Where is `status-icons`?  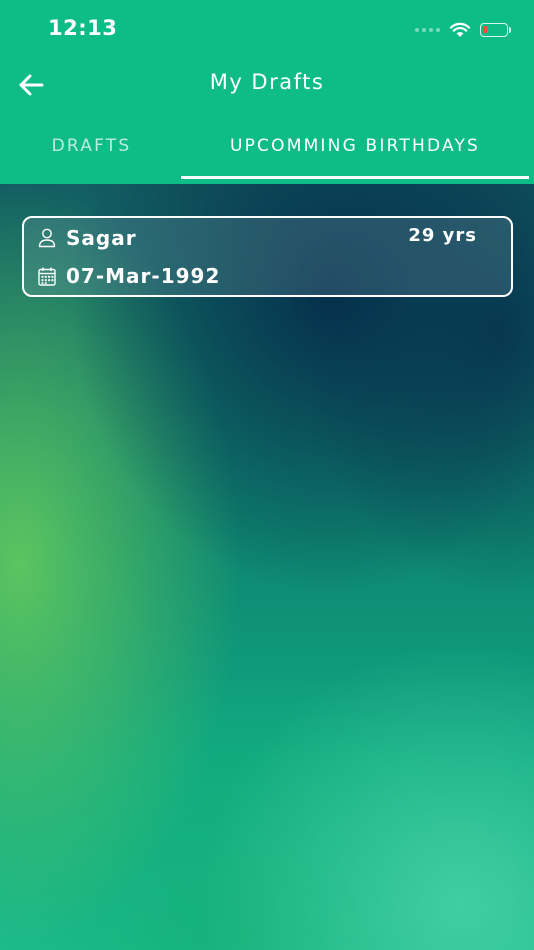
status-icons is located at coordinates (463, 30).